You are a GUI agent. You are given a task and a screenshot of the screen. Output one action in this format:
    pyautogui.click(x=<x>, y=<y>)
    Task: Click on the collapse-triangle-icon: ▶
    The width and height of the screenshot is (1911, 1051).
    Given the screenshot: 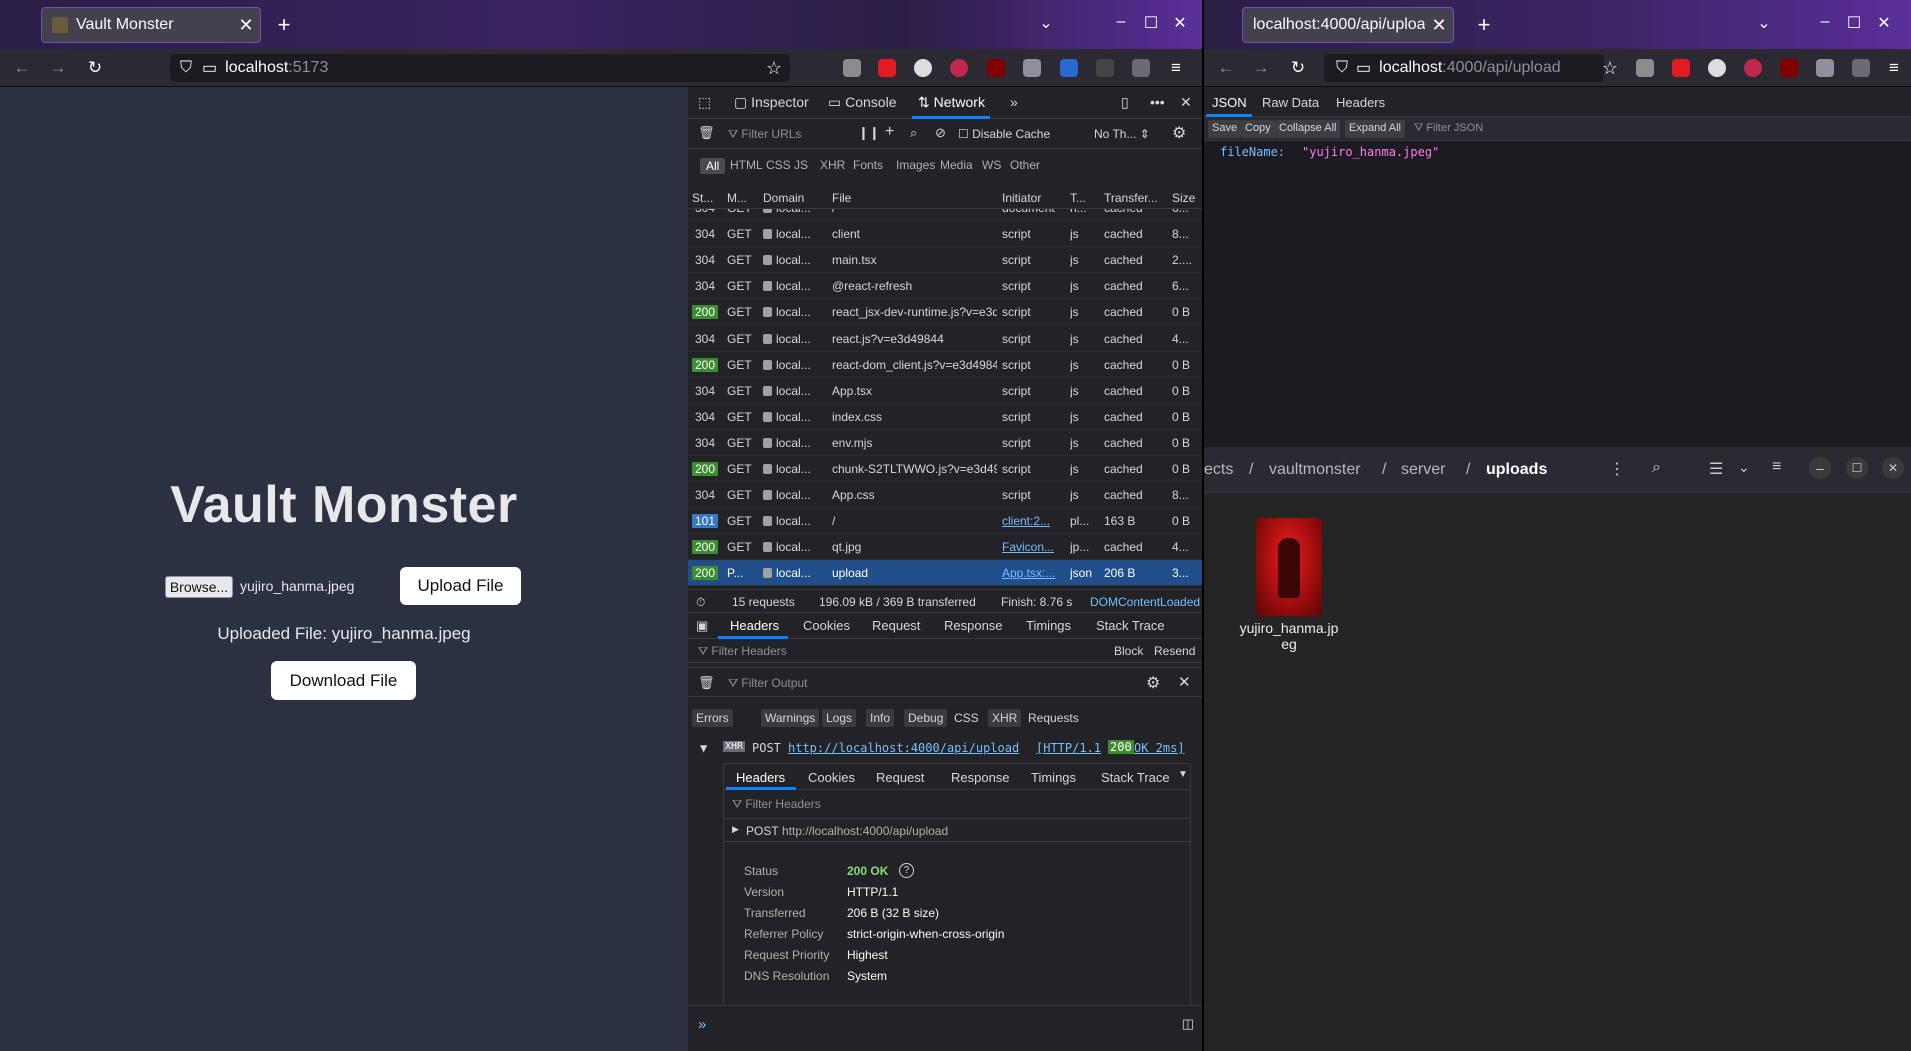 What is the action you would take?
    pyautogui.click(x=735, y=829)
    